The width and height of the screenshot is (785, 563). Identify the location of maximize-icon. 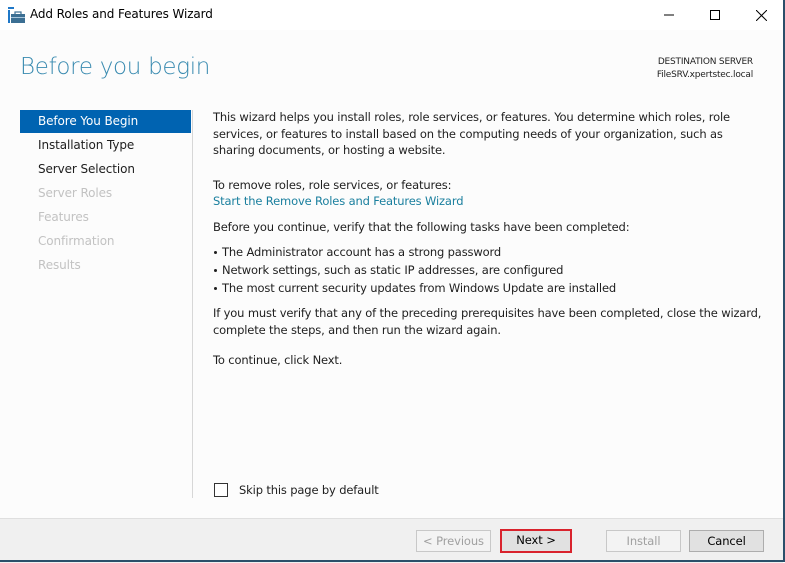
(715, 15).